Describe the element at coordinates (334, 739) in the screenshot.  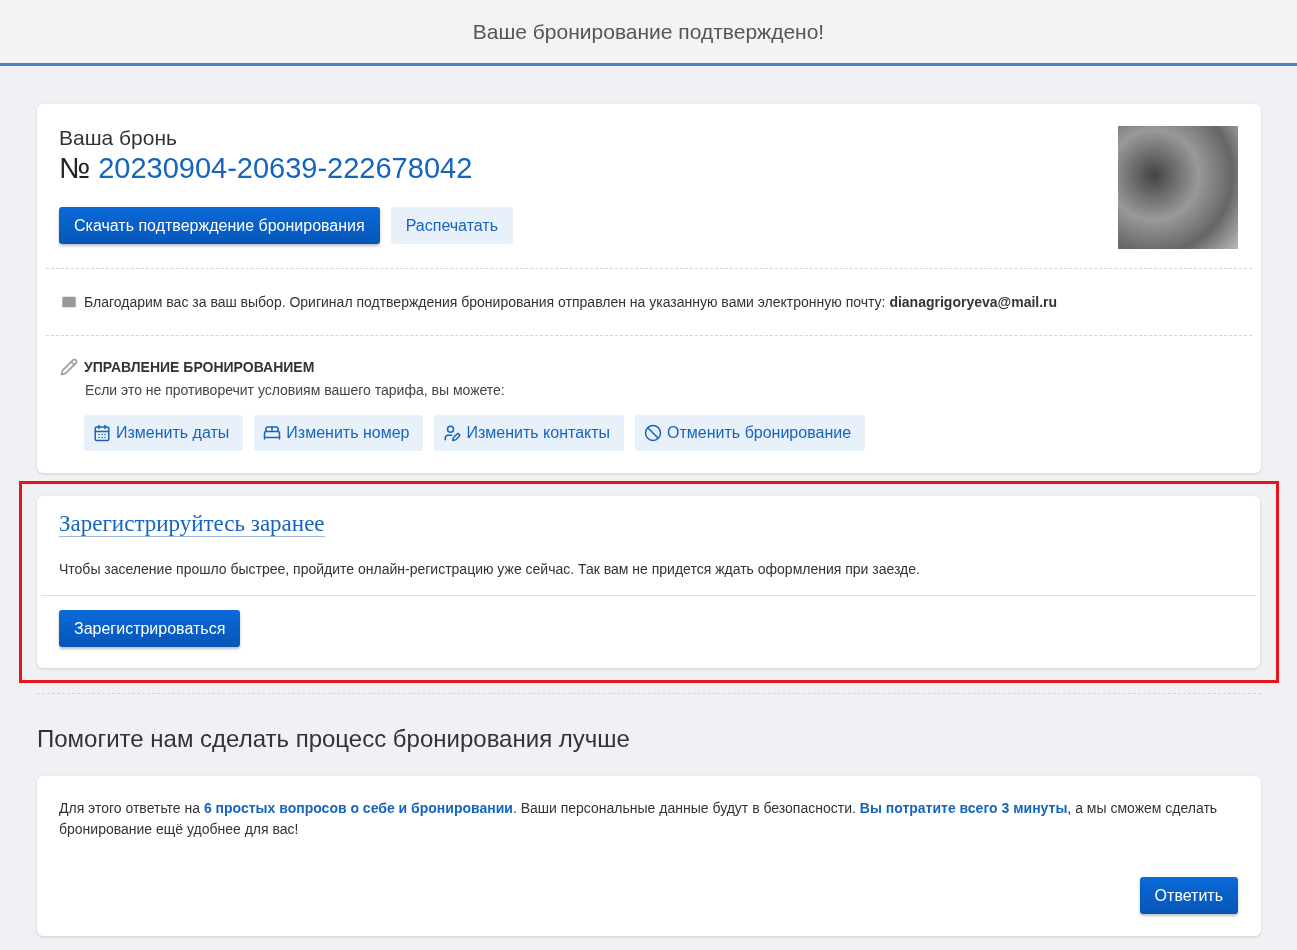
I see `survey-heading: Помогите нам сделать процесс бронирования лучше` at that location.